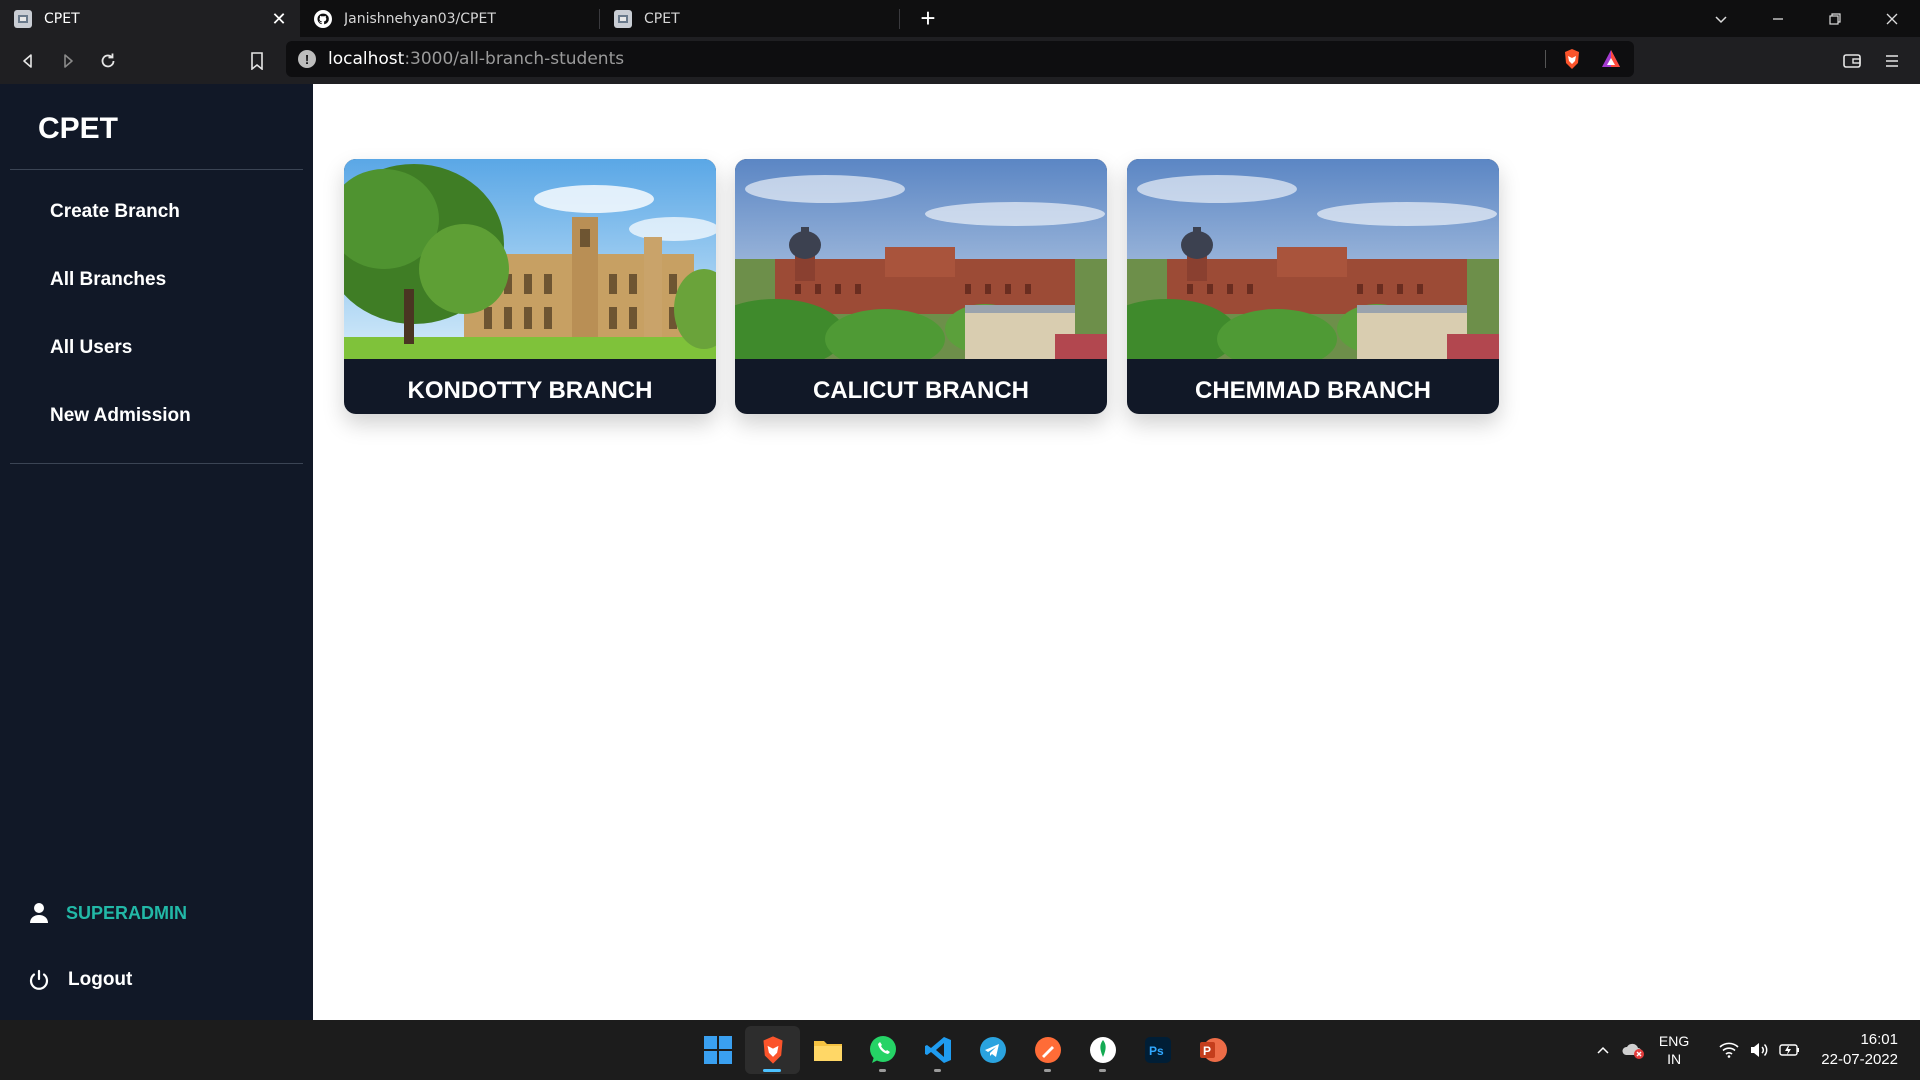 The height and width of the screenshot is (1080, 1920). I want to click on browser-toolbar: ! localhost:3000/all-branch-students, so click(960, 60).